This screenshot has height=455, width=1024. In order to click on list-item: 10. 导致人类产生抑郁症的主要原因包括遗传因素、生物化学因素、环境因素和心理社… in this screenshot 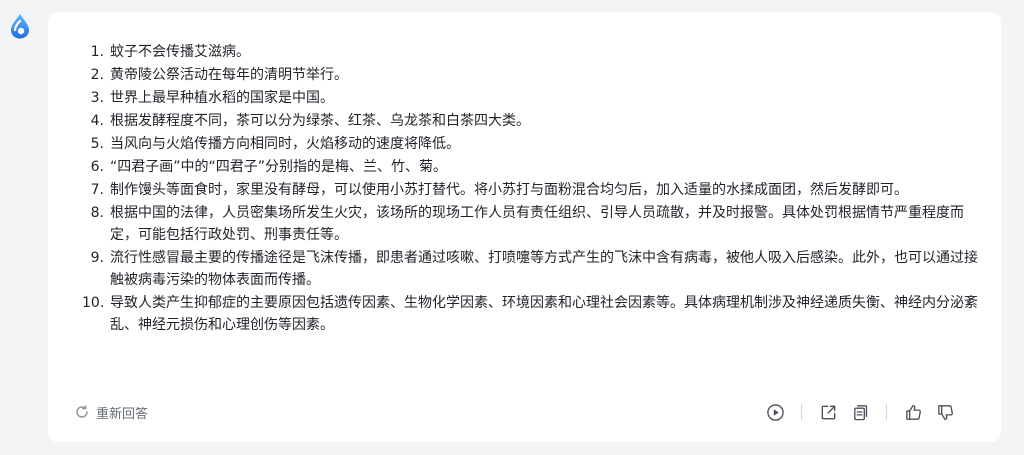, I will do `click(530, 314)`.